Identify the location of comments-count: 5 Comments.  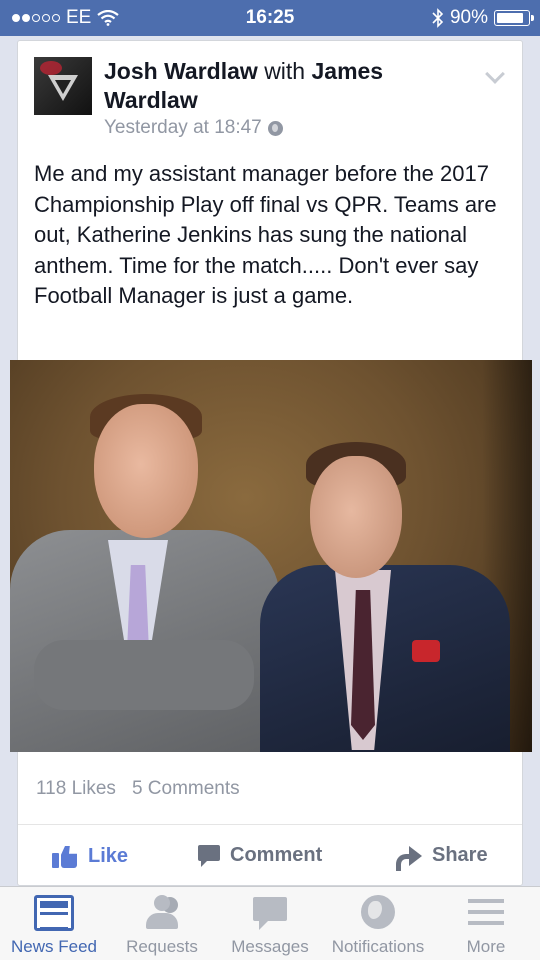
(186, 789).